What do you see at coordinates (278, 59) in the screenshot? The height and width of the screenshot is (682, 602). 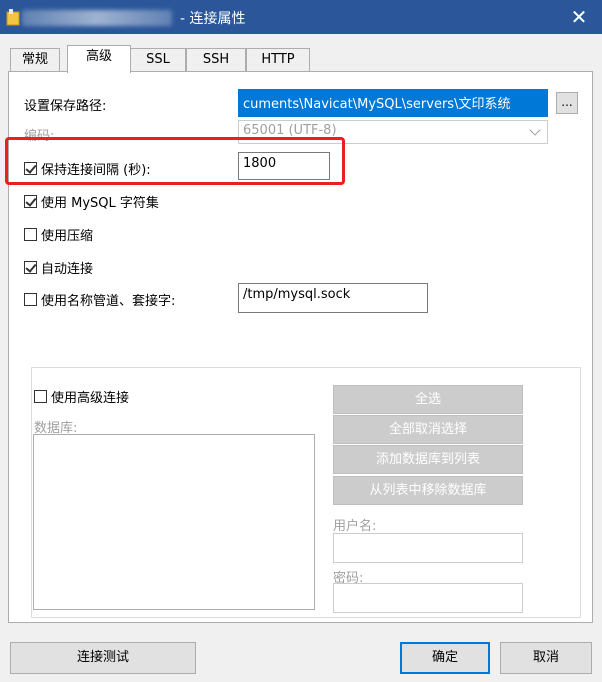 I see `tab-http: HTTP` at bounding box center [278, 59].